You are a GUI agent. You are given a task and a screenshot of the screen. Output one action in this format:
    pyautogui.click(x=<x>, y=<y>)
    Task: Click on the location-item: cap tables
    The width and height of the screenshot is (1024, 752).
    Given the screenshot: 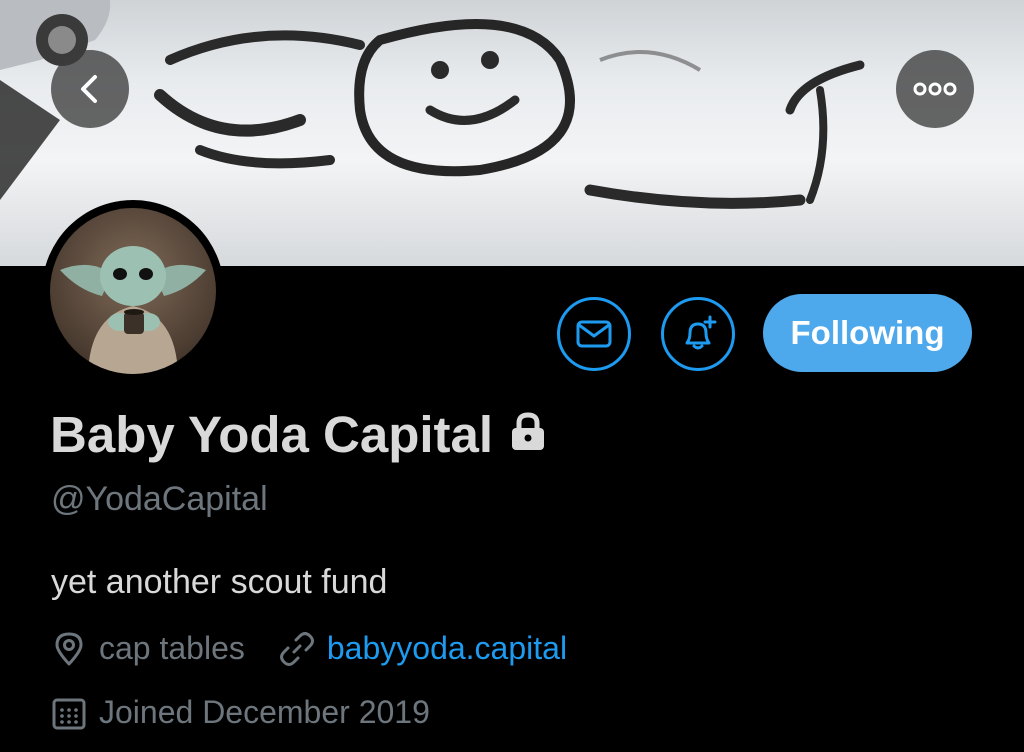 What is the action you would take?
    pyautogui.click(x=148, y=648)
    